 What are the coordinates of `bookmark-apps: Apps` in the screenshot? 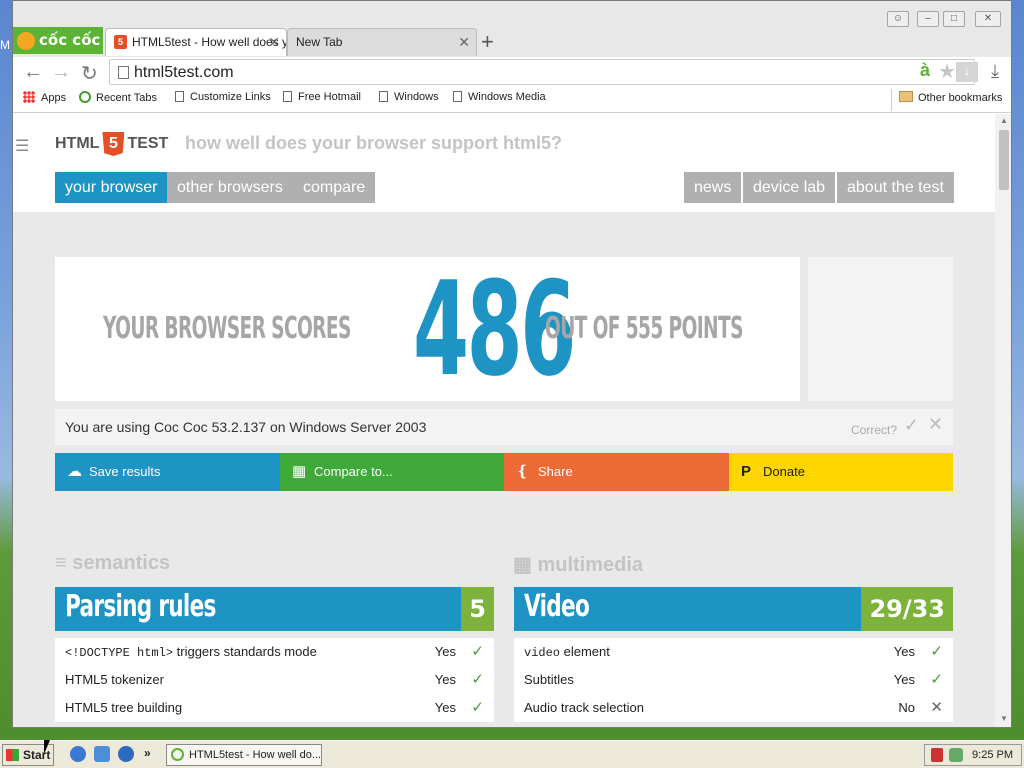 It's located at (44, 97).